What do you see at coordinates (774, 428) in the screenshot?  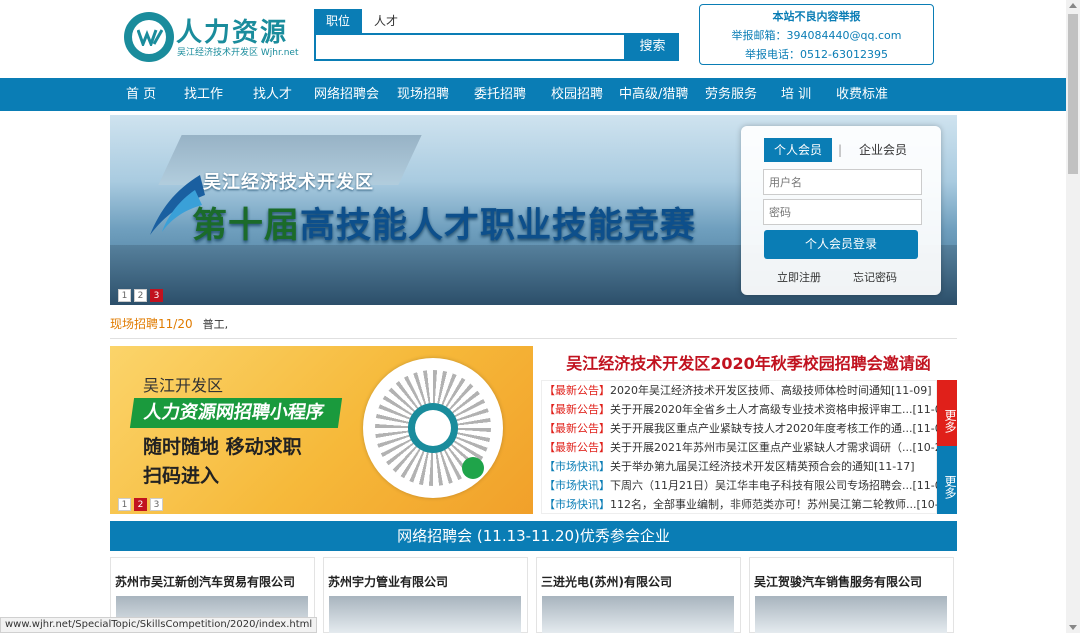 I see `news-text: 关于开展我区重点产业紧缺专技人才2020年度考核工作的通...[11-04]` at bounding box center [774, 428].